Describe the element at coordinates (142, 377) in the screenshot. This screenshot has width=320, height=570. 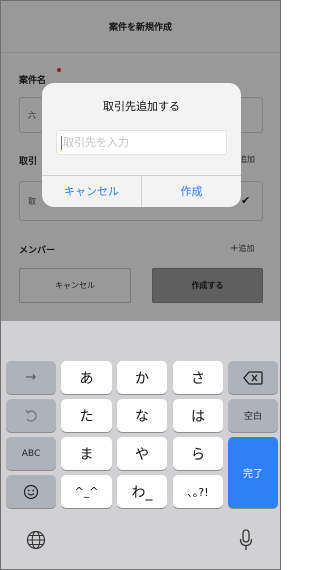
I see `key-ka: か` at that location.